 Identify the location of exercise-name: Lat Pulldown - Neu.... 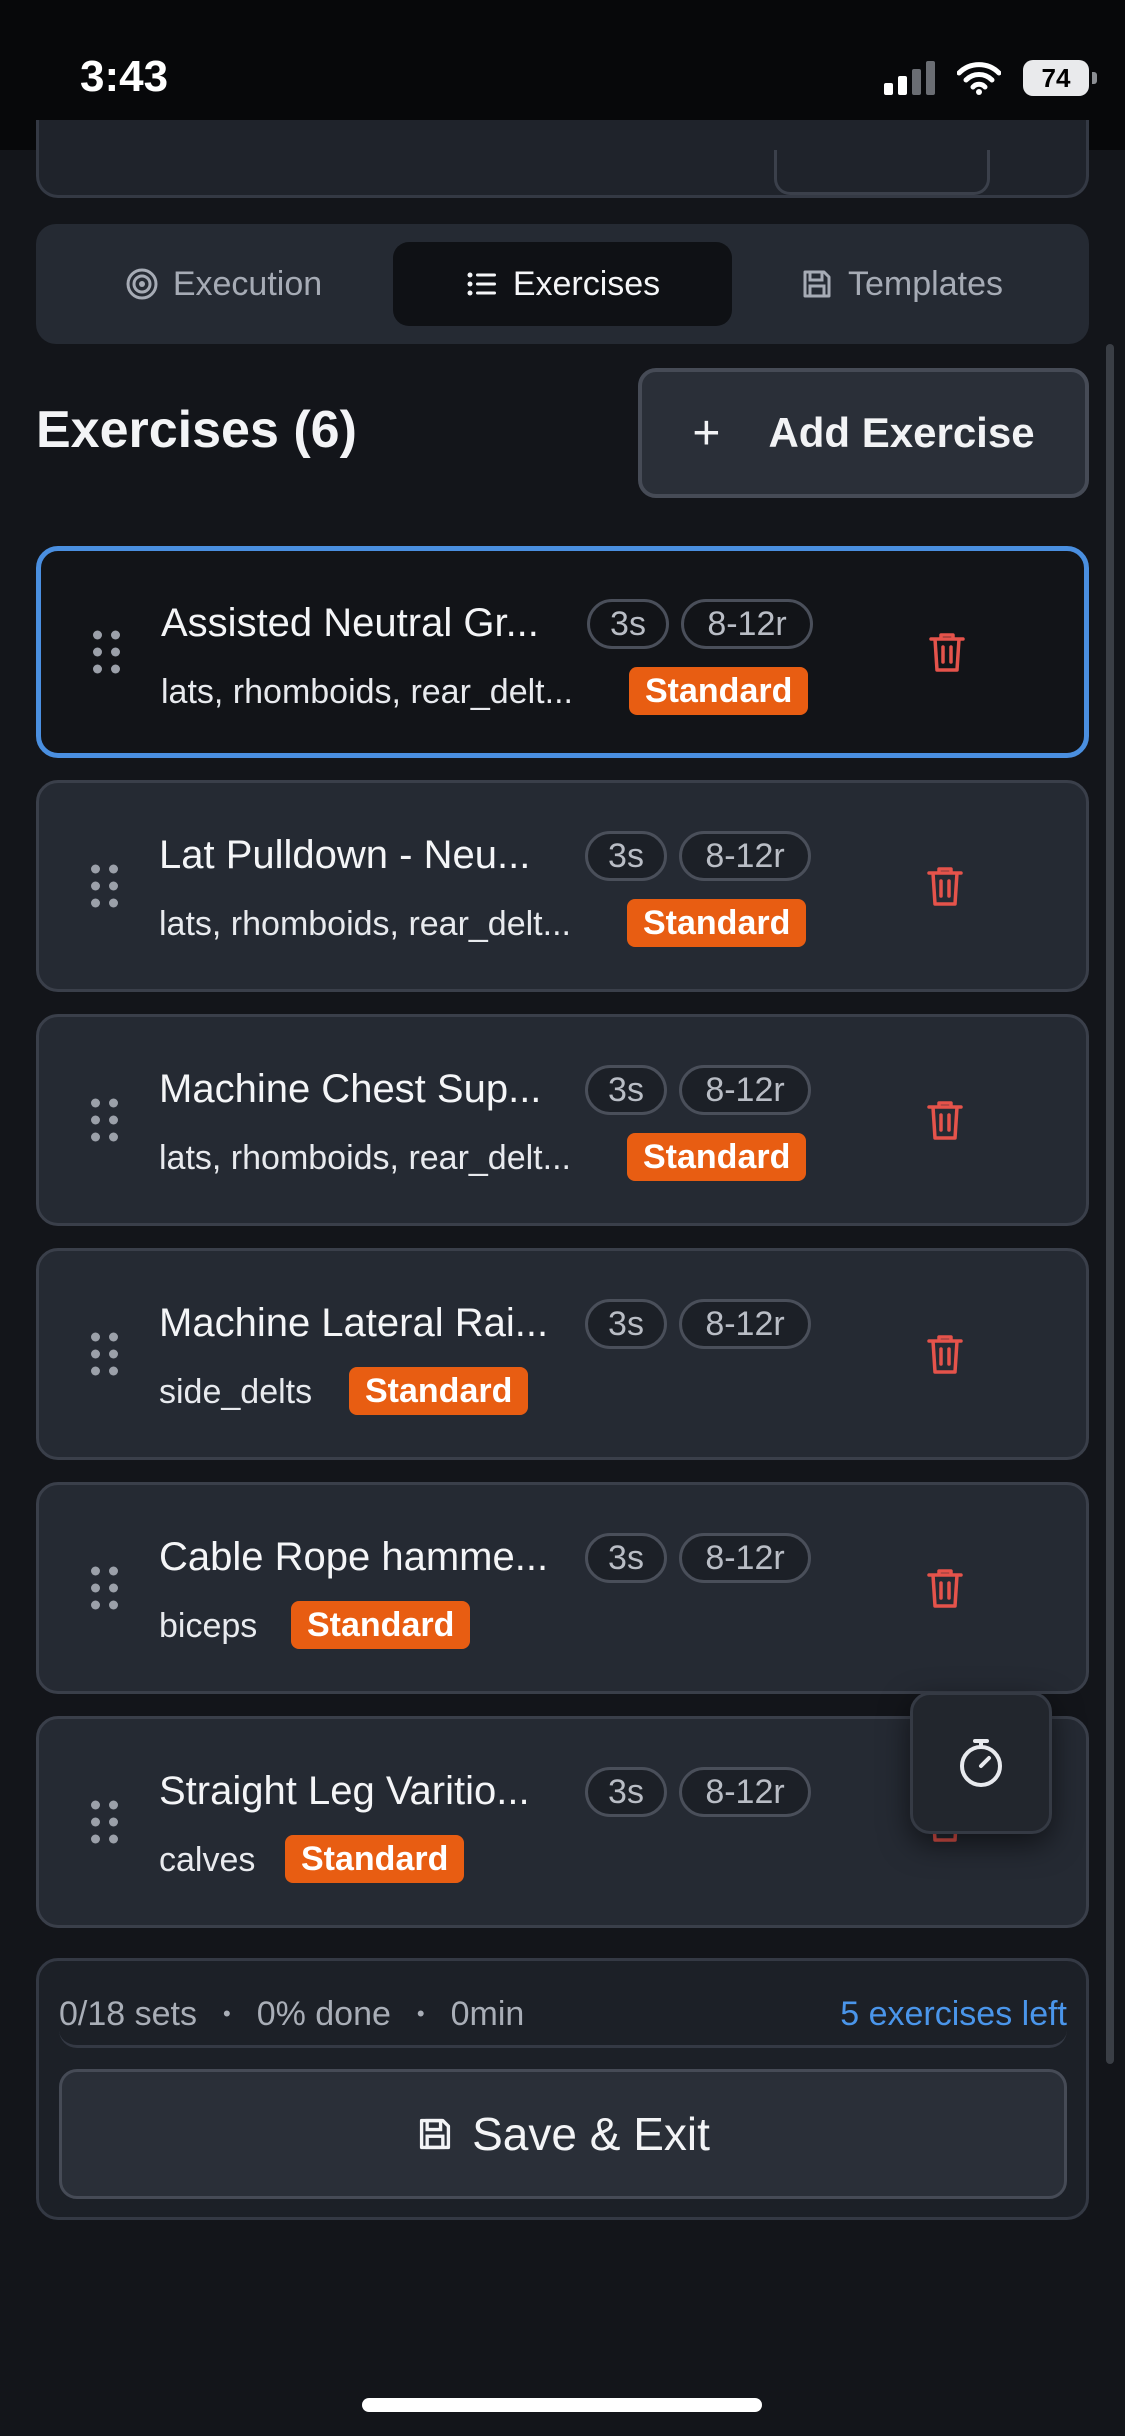
(345, 855).